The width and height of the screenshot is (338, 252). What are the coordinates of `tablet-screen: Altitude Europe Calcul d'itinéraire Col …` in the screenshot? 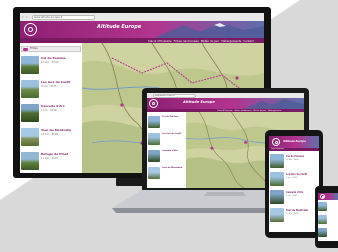 It's located at (294, 184).